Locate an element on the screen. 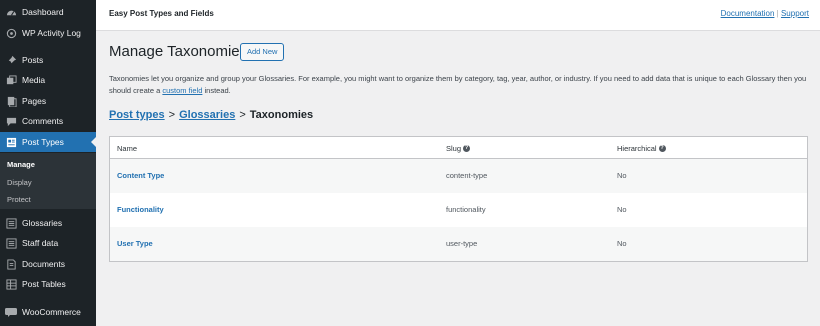  sidebar-item-label: Documents is located at coordinates (43, 264).